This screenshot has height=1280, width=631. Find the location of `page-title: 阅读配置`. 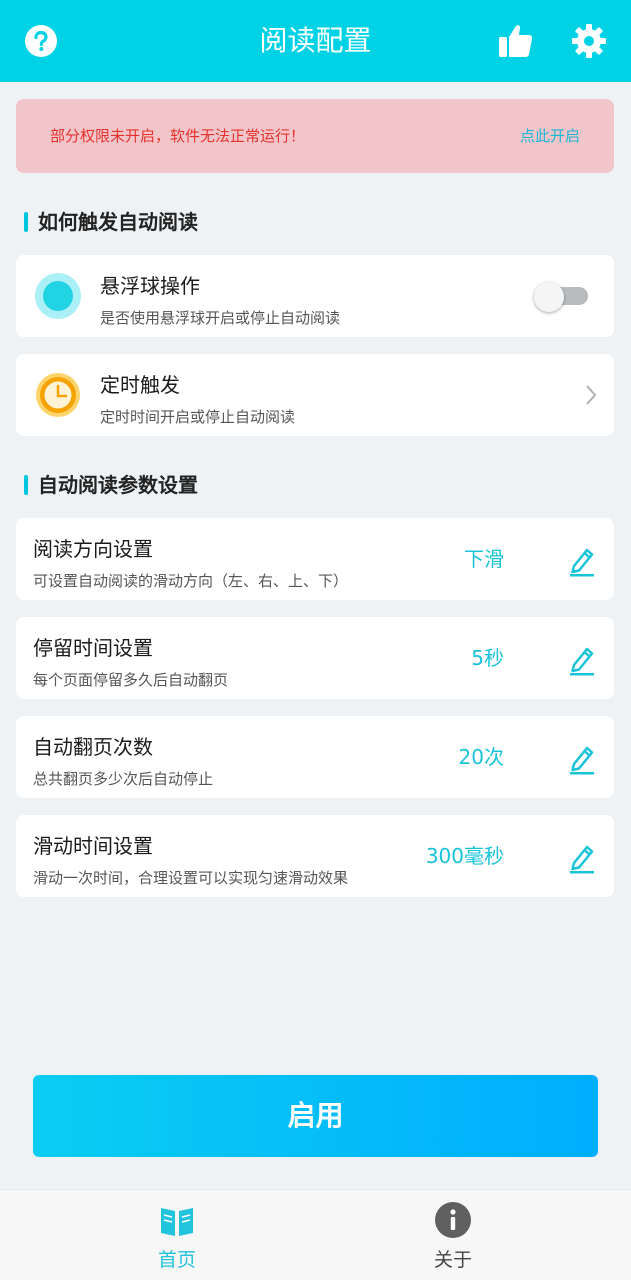

page-title: 阅读配置 is located at coordinates (315, 40).